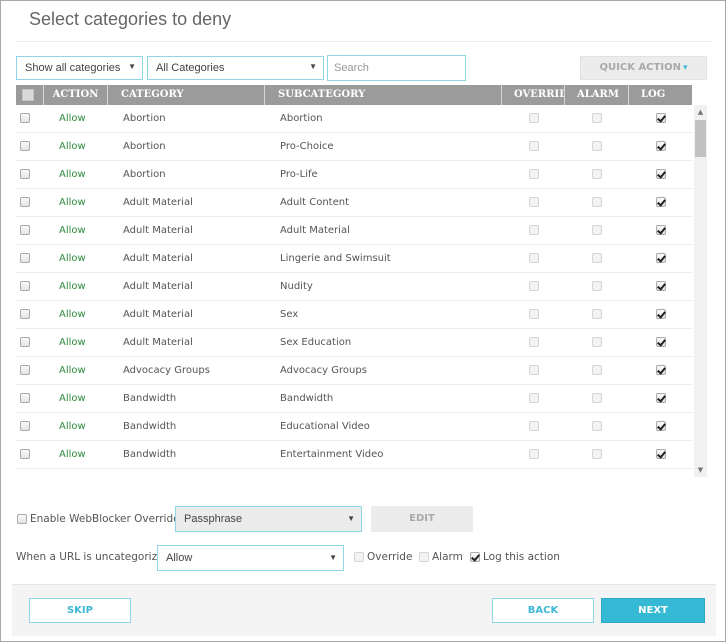 The height and width of the screenshot is (642, 726). Describe the element at coordinates (543, 610) in the screenshot. I see `back-button: BACK` at that location.